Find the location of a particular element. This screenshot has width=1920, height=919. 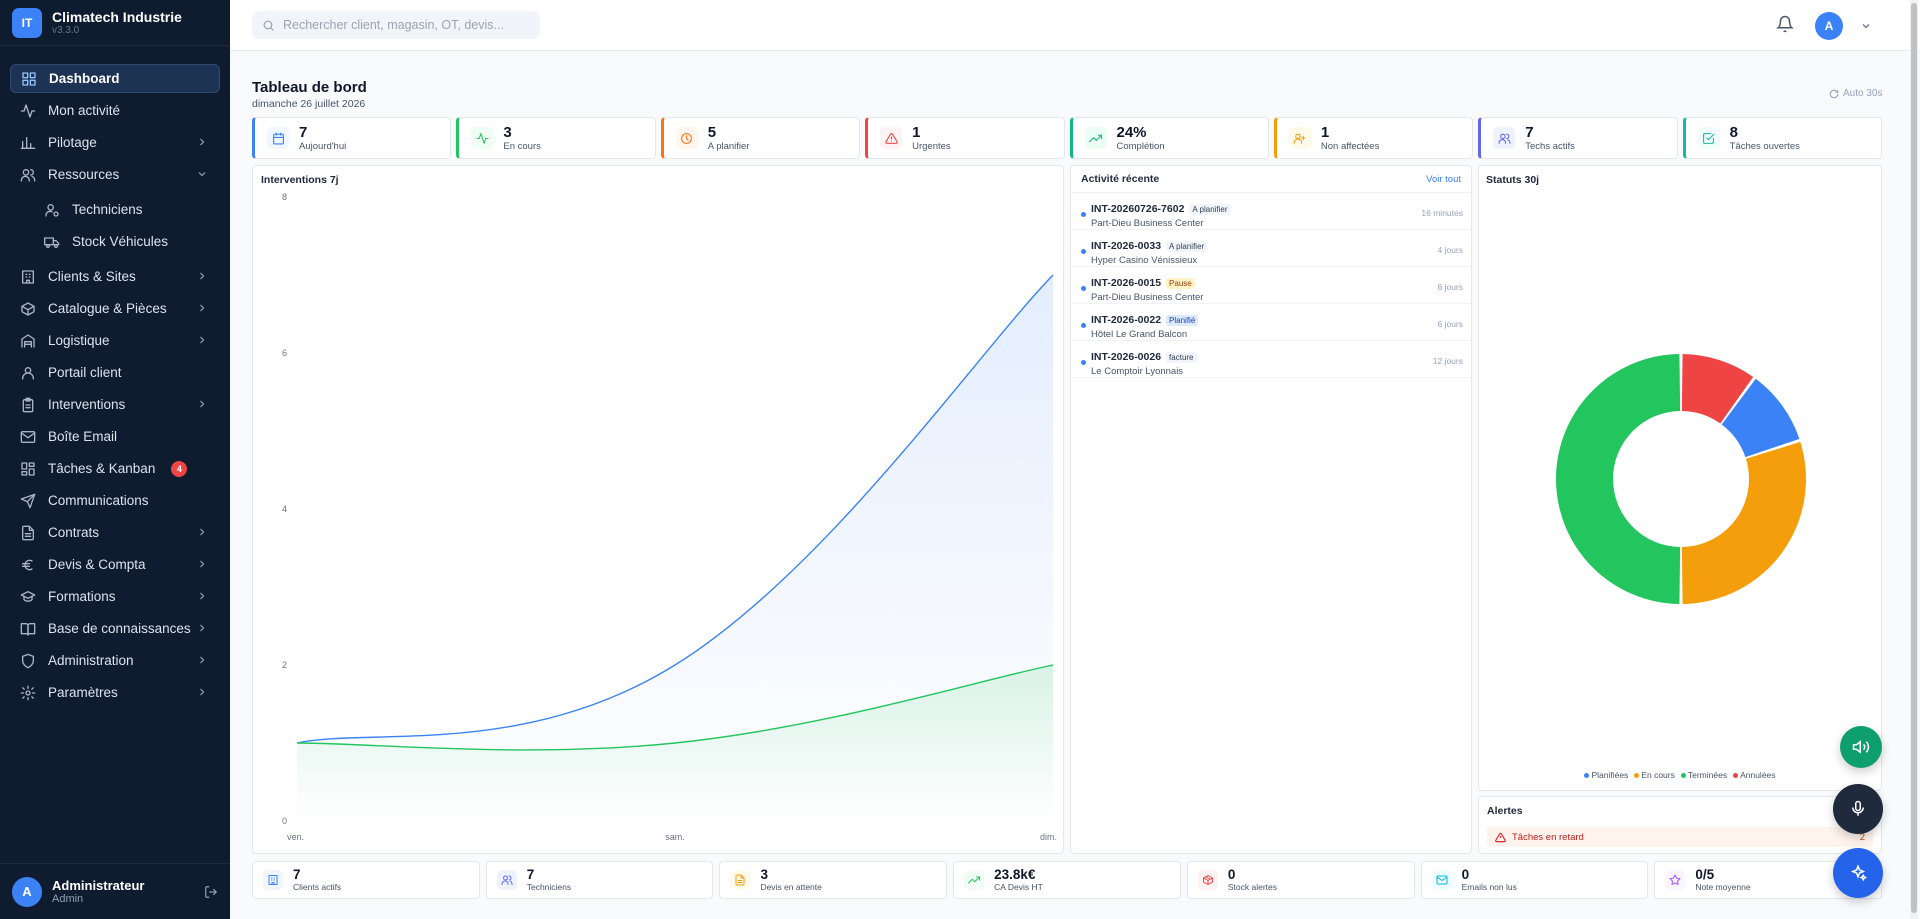

legend-item: Annulées is located at coordinates (1754, 775).